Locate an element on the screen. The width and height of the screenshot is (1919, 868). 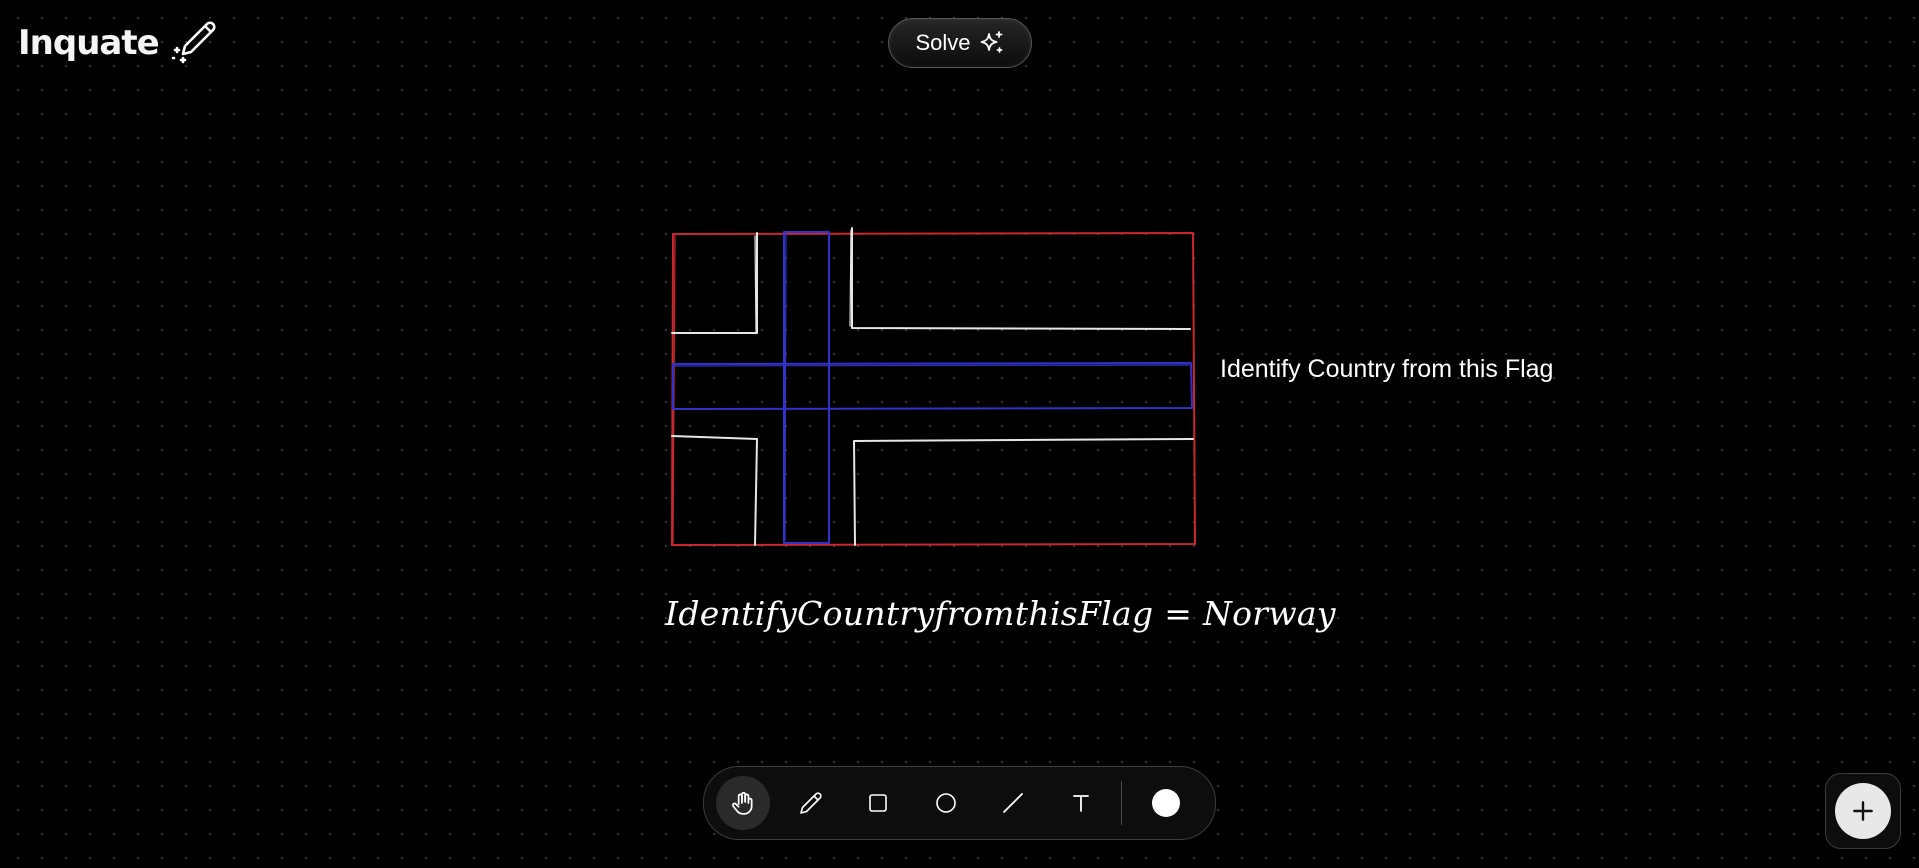
add-button-container is located at coordinates (1863, 811).